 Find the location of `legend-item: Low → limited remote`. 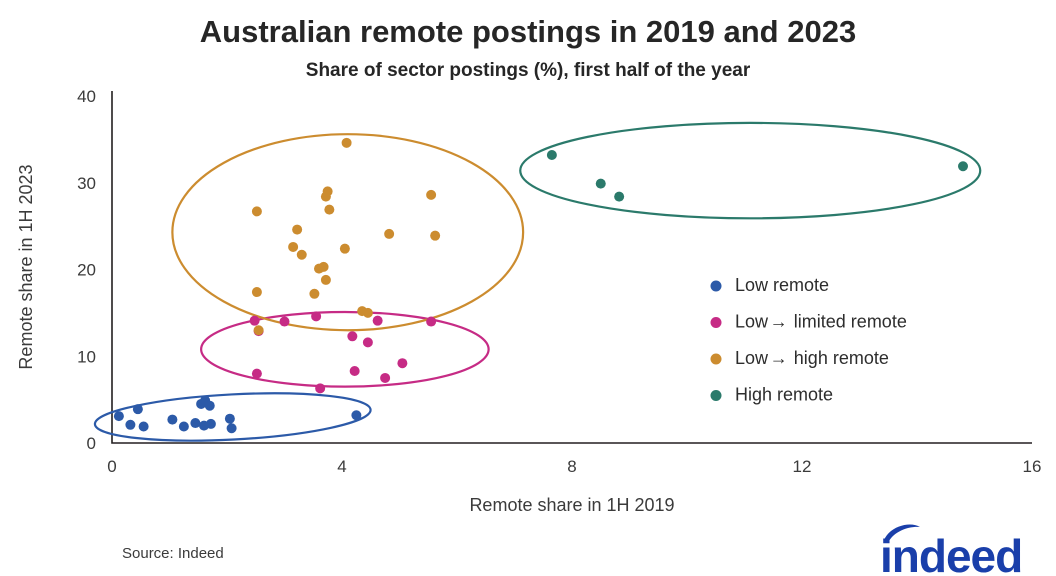

legend-item: Low → limited remote is located at coordinates (808, 321).